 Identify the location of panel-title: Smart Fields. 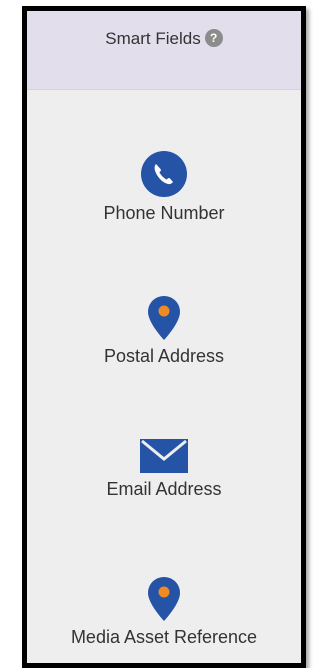
(153, 38).